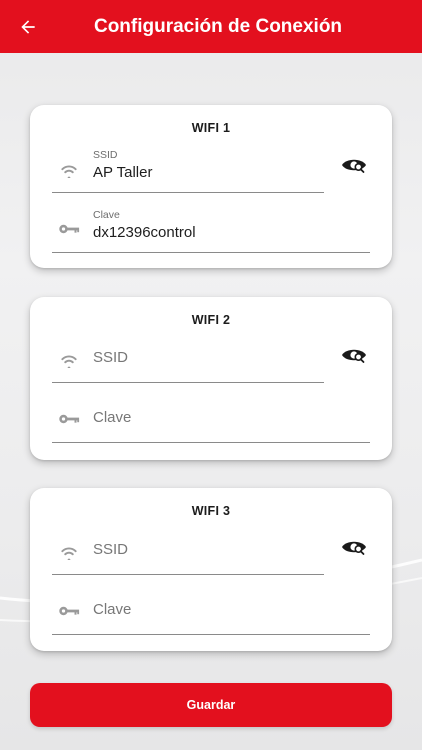 The image size is (422, 750). What do you see at coordinates (123, 172) in the screenshot?
I see `ssid-value: AP Taller` at bounding box center [123, 172].